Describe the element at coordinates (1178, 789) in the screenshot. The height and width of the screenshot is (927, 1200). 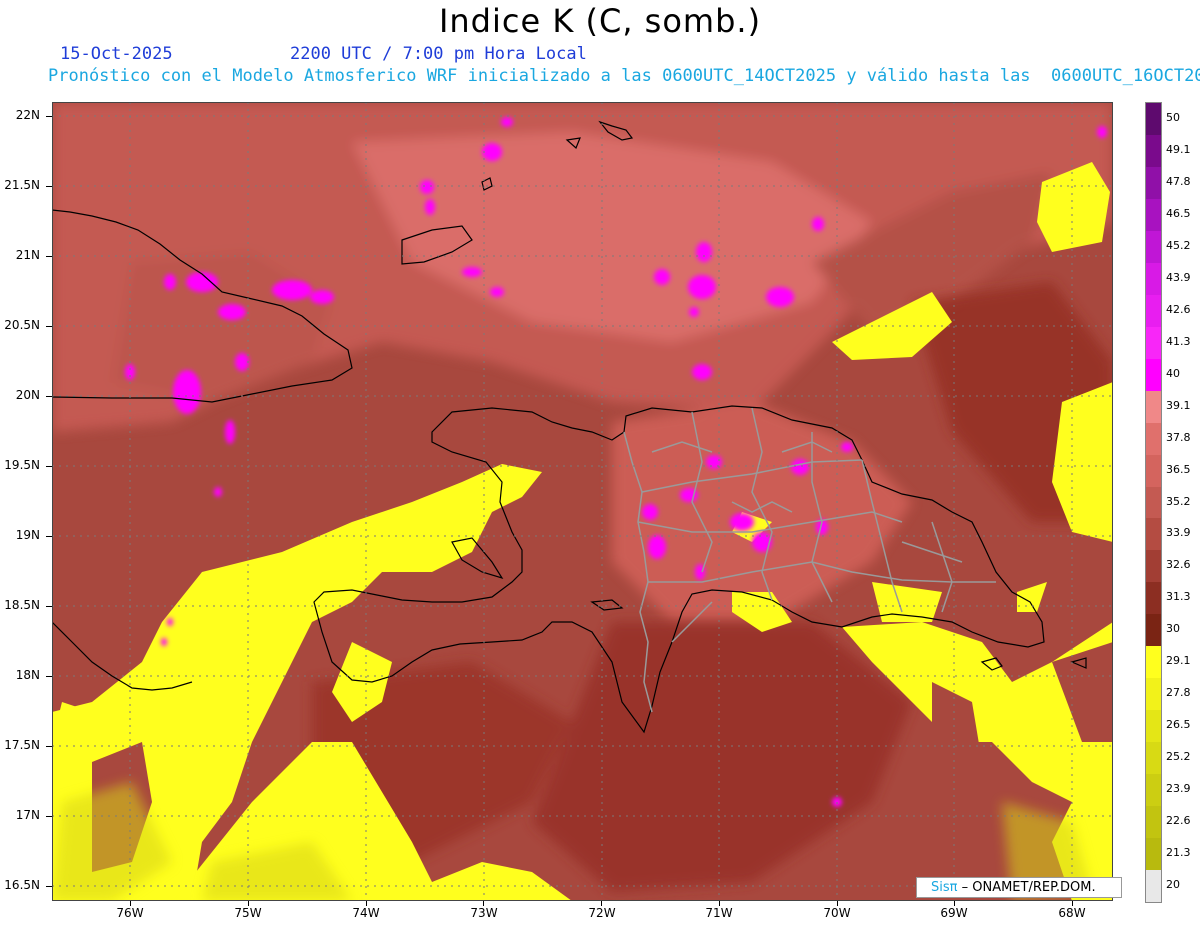
I see `colorbar-label: 23.9` at that location.